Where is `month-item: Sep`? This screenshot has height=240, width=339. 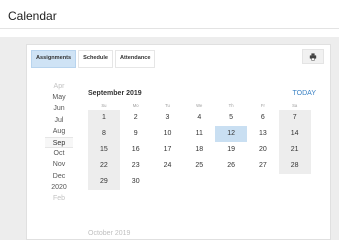 month-item: Sep is located at coordinates (59, 142).